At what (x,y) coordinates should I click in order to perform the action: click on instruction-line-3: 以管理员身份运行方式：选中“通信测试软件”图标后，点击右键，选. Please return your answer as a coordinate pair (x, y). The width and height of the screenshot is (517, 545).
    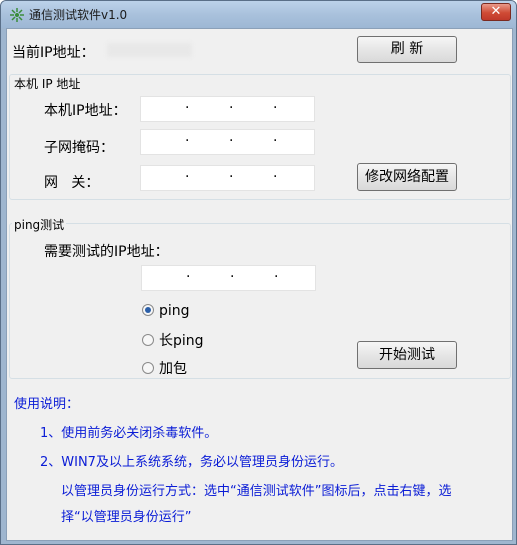
    Looking at the image, I should click on (256, 491).